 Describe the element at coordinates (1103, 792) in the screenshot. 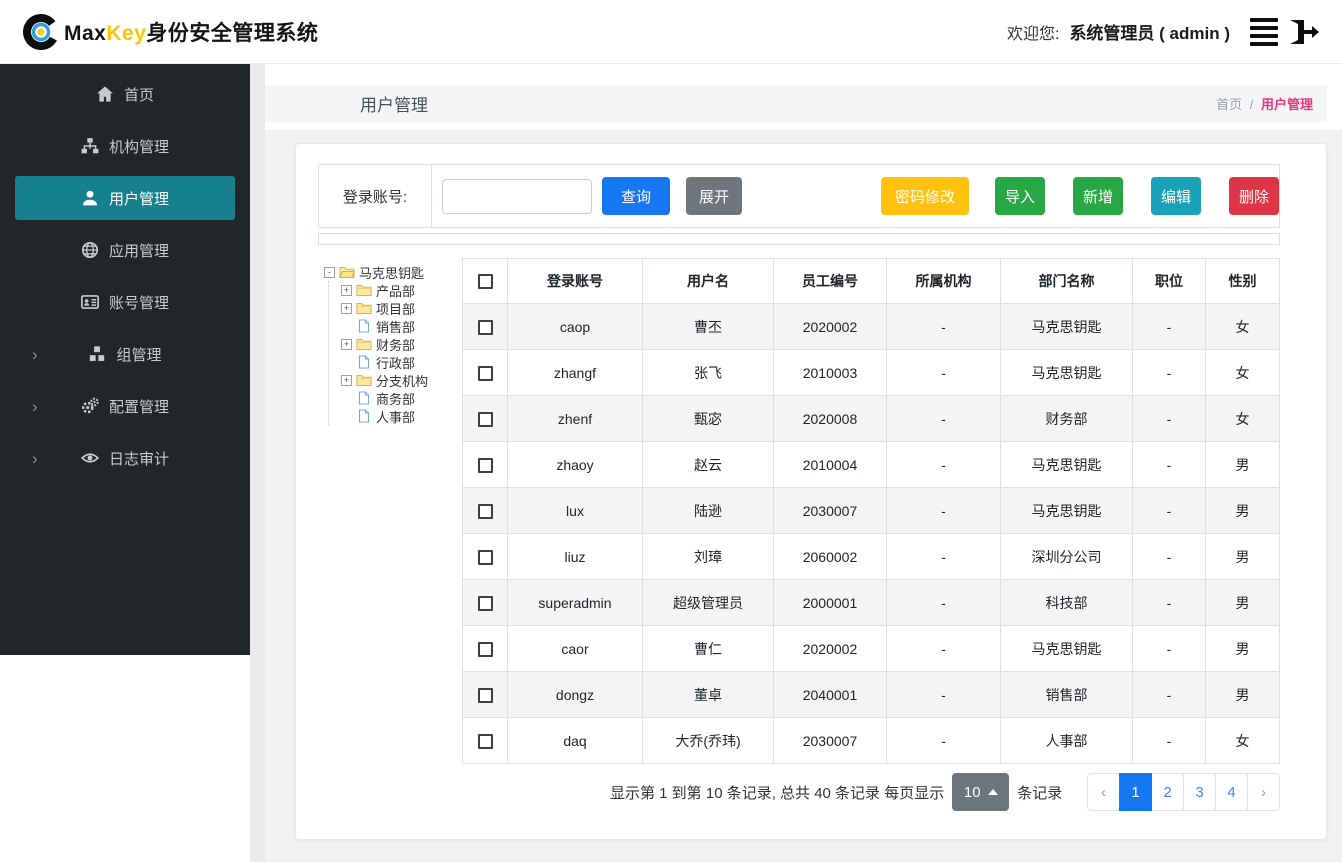

I see `pagination-prev-button: ‹` at that location.